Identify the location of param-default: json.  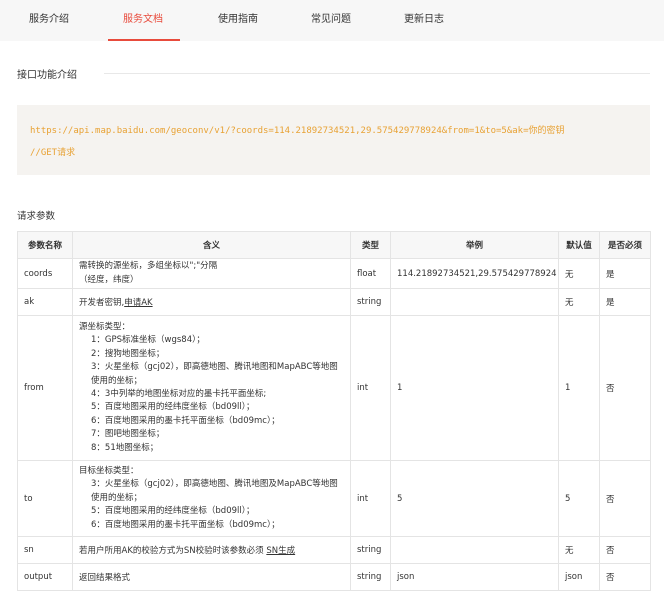
(579, 577).